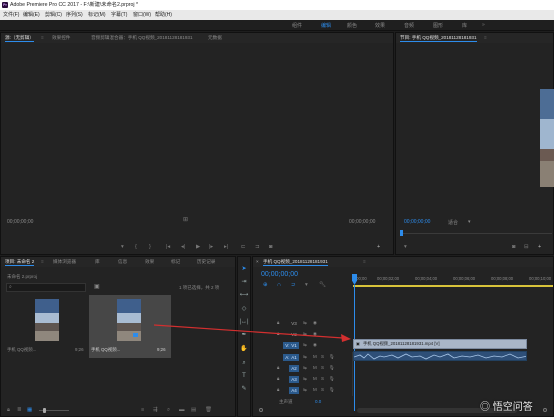 This screenshot has height=417, width=554. Describe the element at coordinates (244, 349) in the screenshot. I see `hand-tool-icon: ✋` at that location.